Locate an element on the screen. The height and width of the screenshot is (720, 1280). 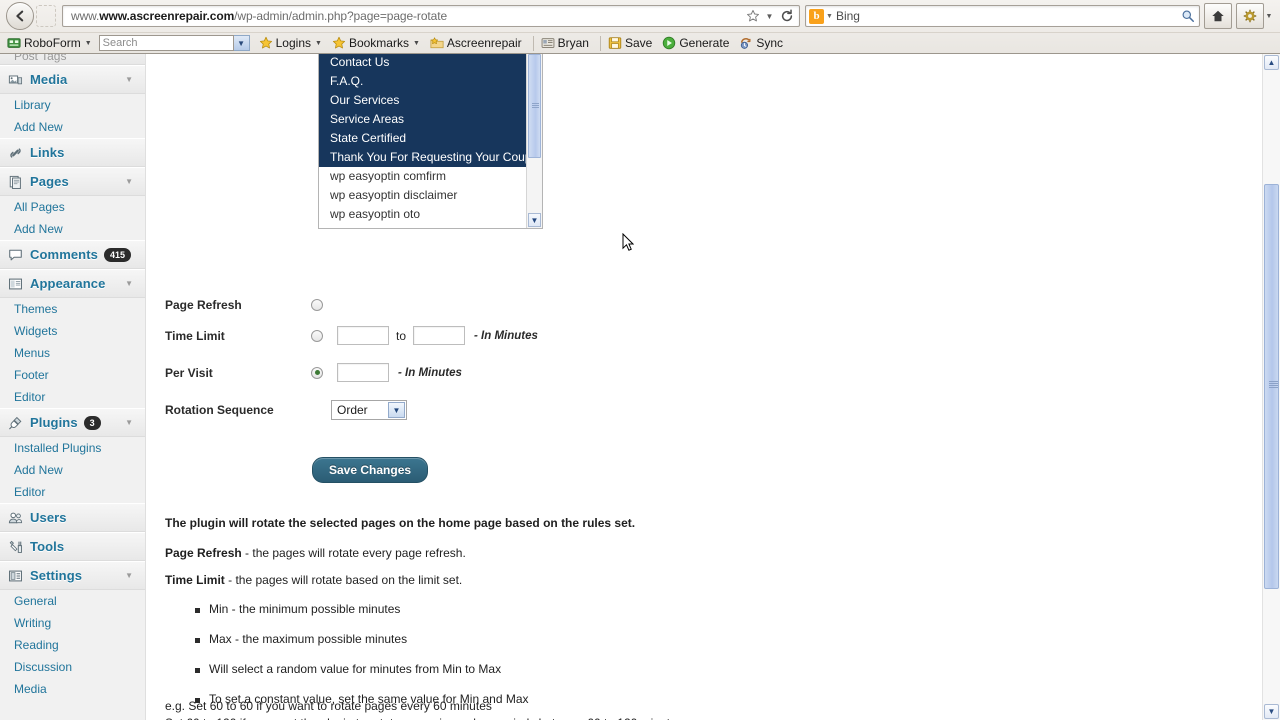
star-gold-icon is located at coordinates (339, 42).